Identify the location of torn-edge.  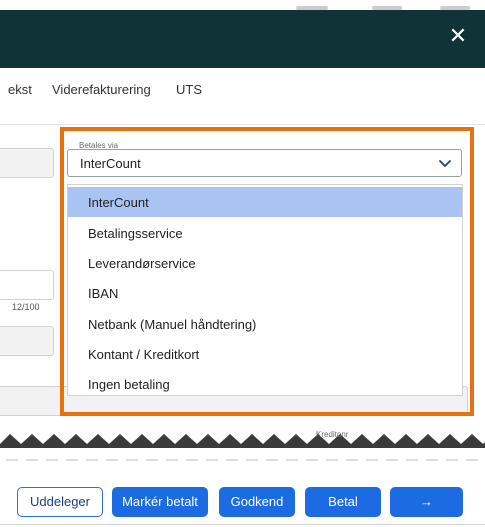
(242, 447).